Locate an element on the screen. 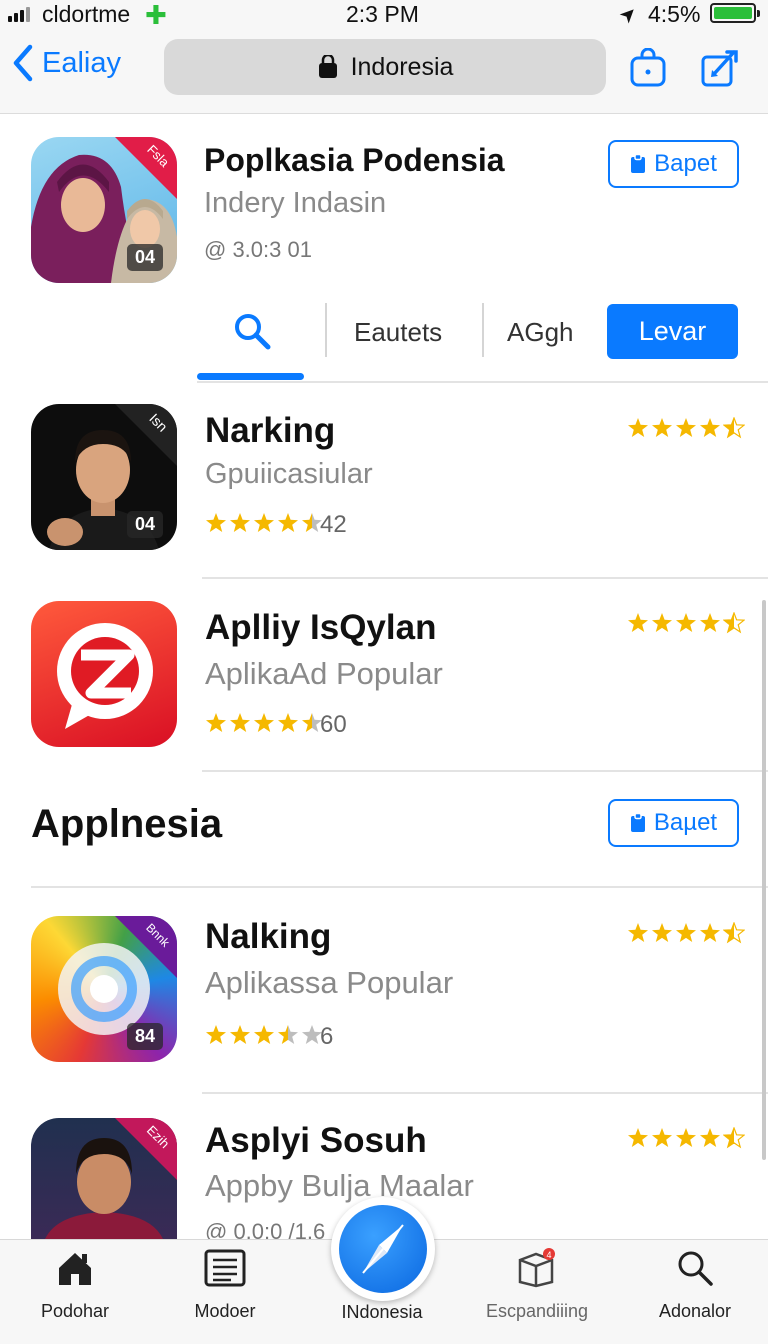  app-subtitle: Aplikassa Popular is located at coordinates (329, 982).